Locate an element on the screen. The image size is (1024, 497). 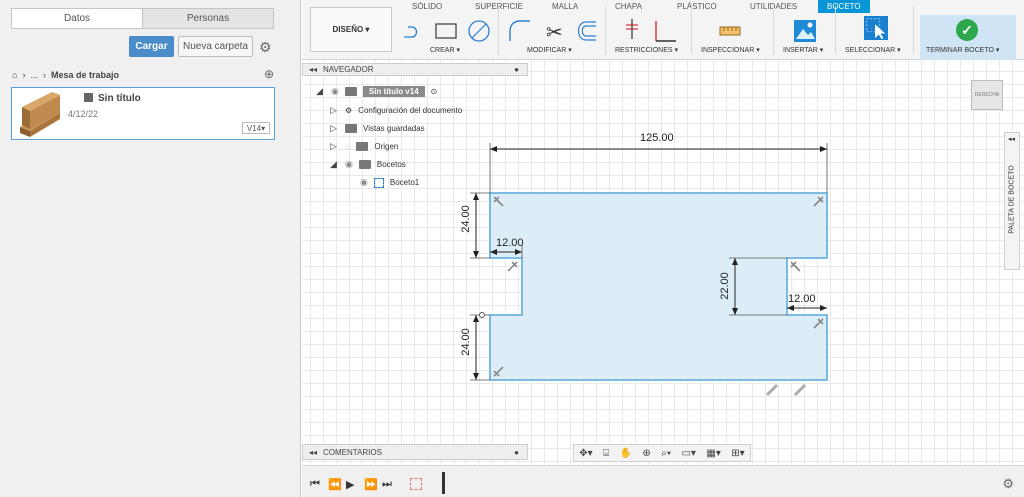
browser-item-sketch1: ◉ Boceto1 is located at coordinates (389, 182).